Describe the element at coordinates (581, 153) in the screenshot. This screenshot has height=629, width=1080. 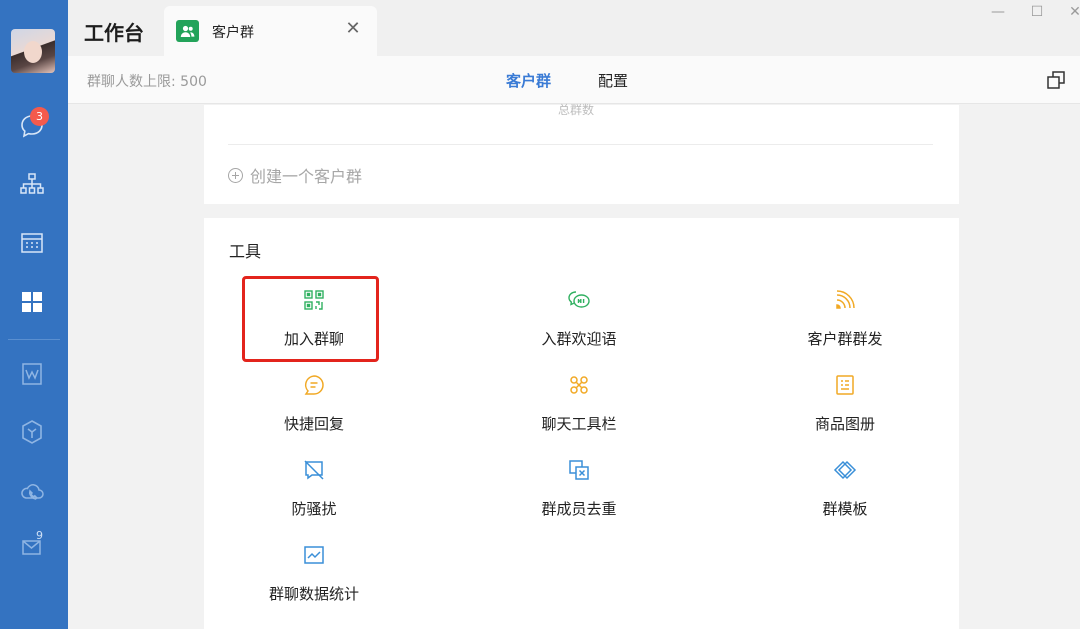
I see `customer-group-card: 总群数 创建一个客户群` at that location.